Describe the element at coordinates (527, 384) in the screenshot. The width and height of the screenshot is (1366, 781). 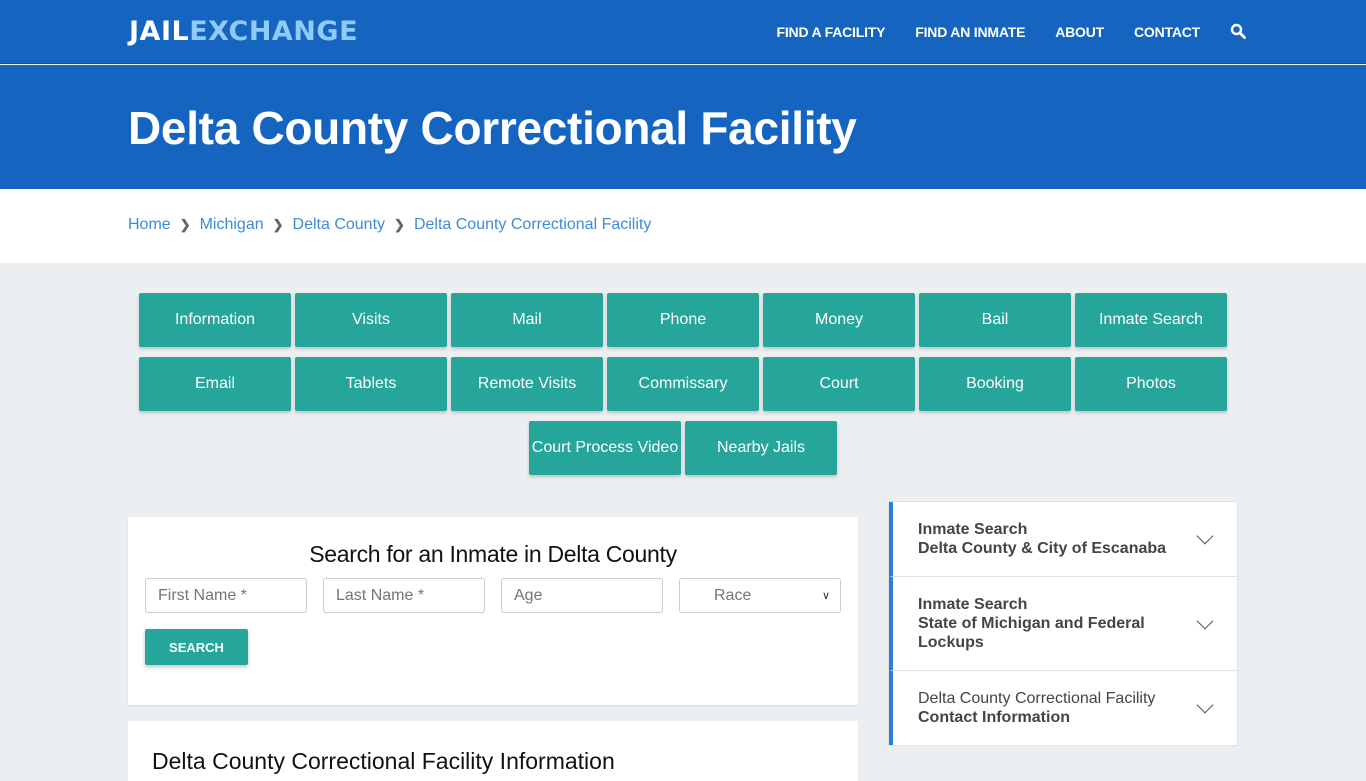
I see `tile-remote-visits: Remote Visits` at that location.